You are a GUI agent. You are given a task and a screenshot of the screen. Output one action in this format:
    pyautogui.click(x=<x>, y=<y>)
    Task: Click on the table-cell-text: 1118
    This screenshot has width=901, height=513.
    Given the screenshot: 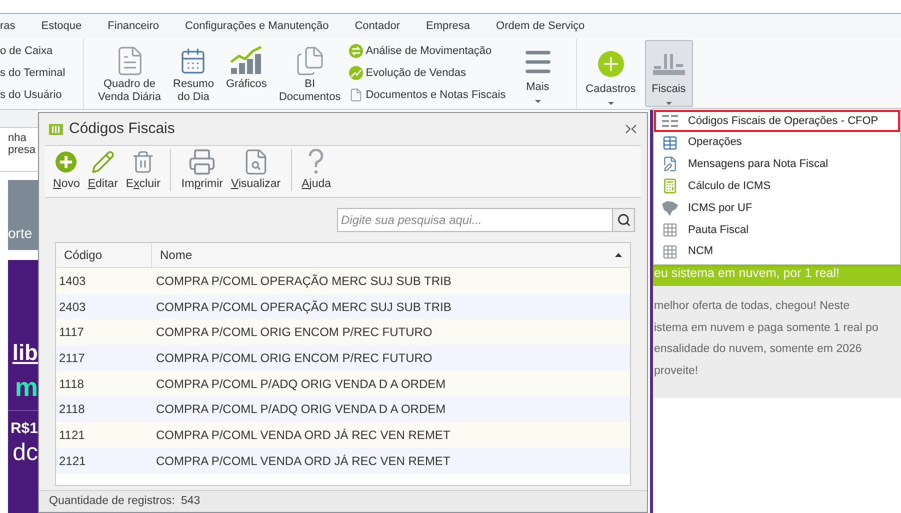 What is the action you would take?
    pyautogui.click(x=71, y=384)
    